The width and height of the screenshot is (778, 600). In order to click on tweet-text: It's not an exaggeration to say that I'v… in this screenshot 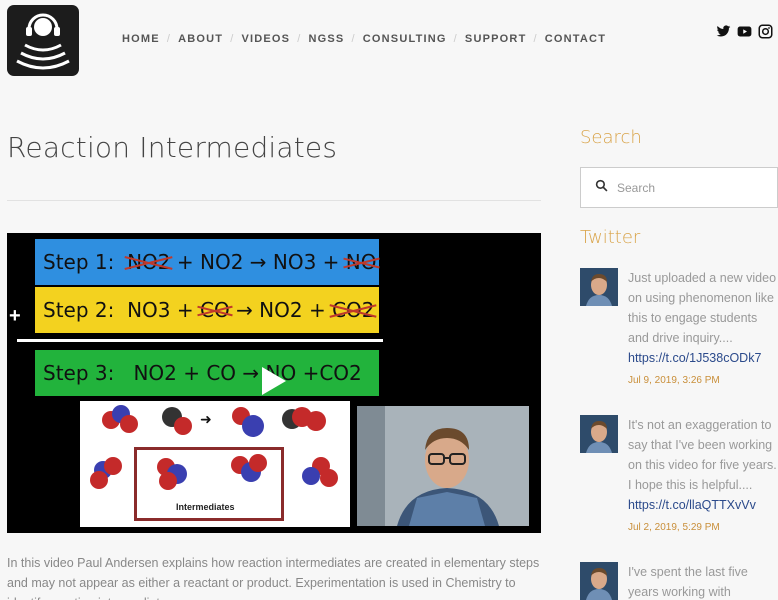, I will do `click(702, 455)`.